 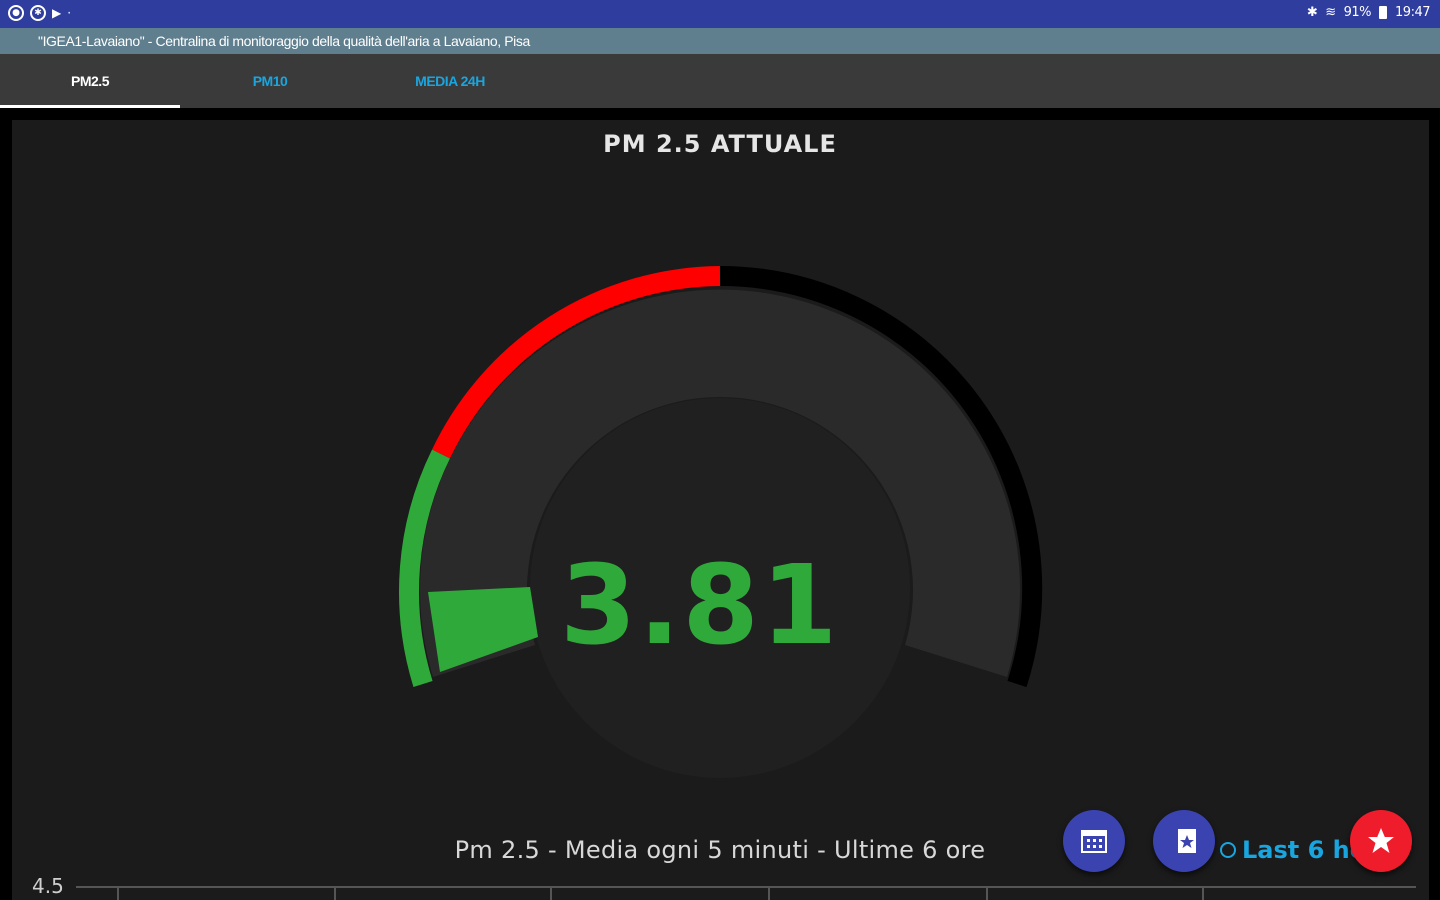 I want to click on play-store-icon: ▶, so click(x=57, y=13).